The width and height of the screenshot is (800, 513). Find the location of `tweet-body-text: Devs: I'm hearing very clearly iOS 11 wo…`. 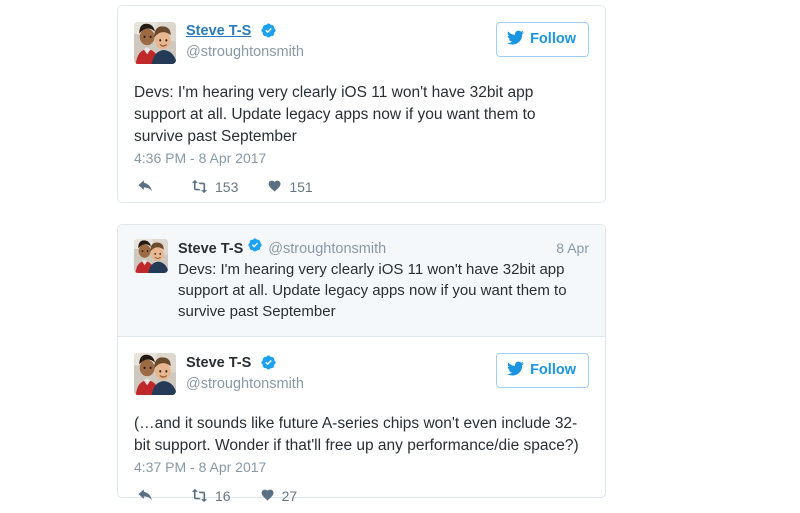

tweet-body-text: Devs: I'm hearing very clearly iOS 11 wo… is located at coordinates (335, 114).